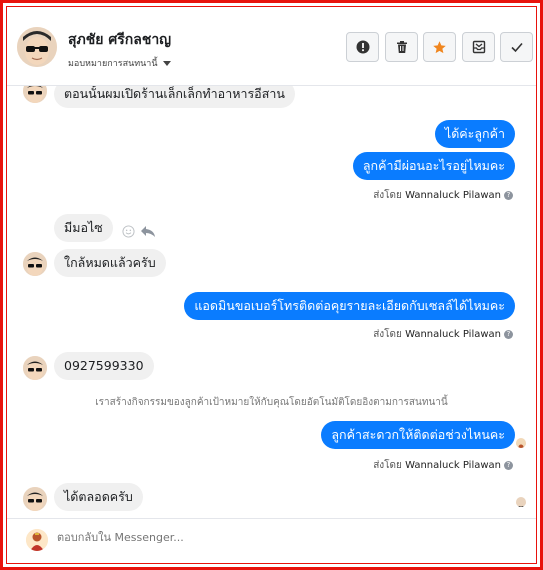 The height and width of the screenshot is (570, 543). I want to click on mark-done-button, so click(516, 47).